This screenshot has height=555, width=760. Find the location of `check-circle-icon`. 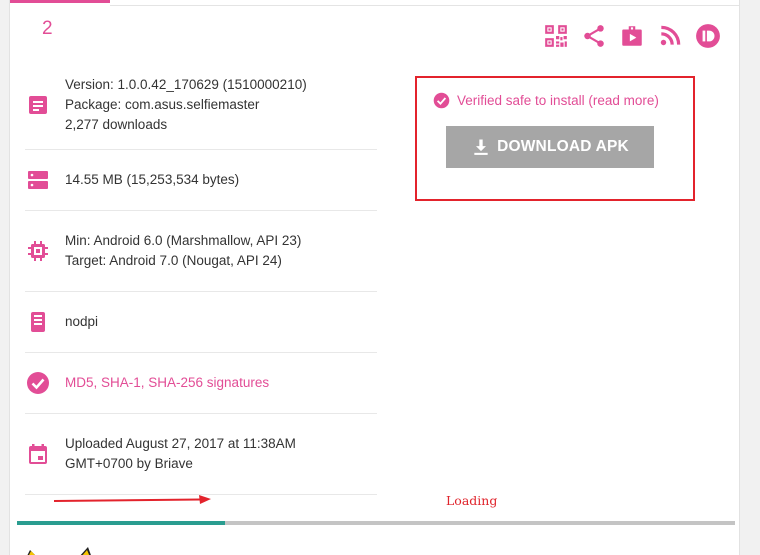

check-circle-icon is located at coordinates (45, 383).